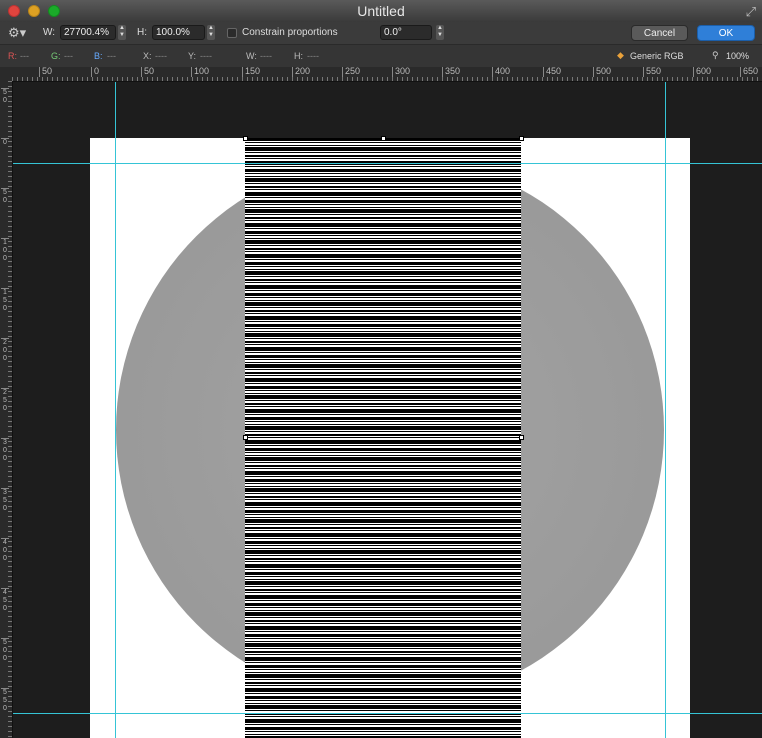  I want to click on horizontal-ruler-tick-label: 350, so click(451, 72).